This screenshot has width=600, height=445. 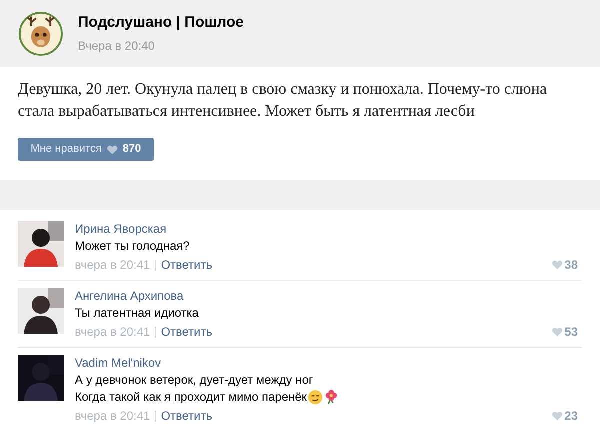 What do you see at coordinates (41, 33) in the screenshot?
I see `logo-icon` at bounding box center [41, 33].